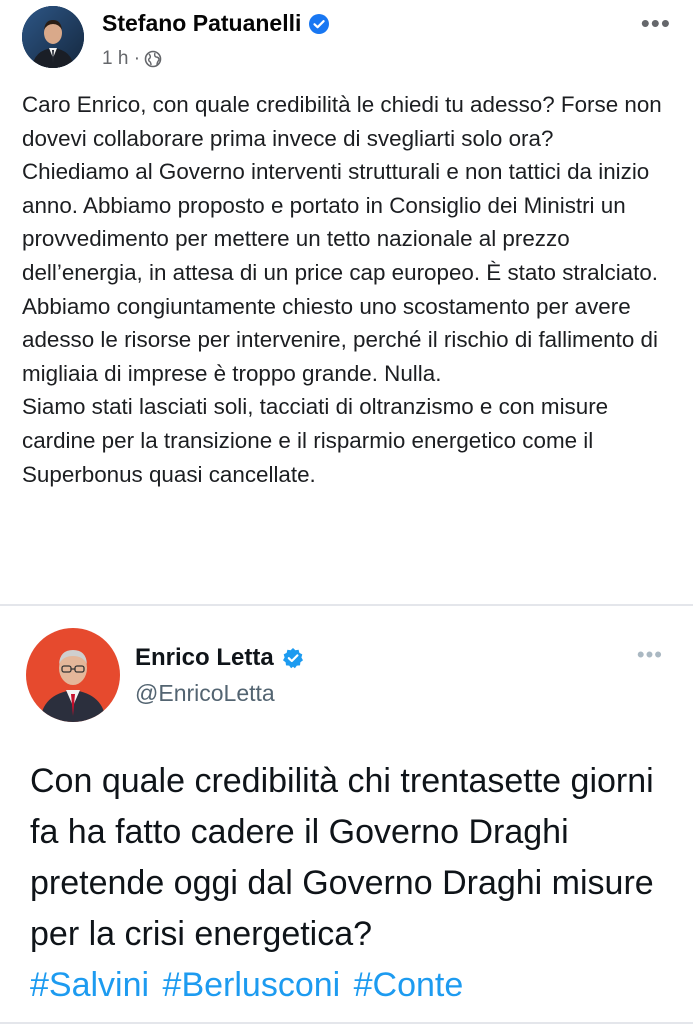  Describe the element at coordinates (89, 985) in the screenshot. I see `hashtag-link: #Salvini` at that location.